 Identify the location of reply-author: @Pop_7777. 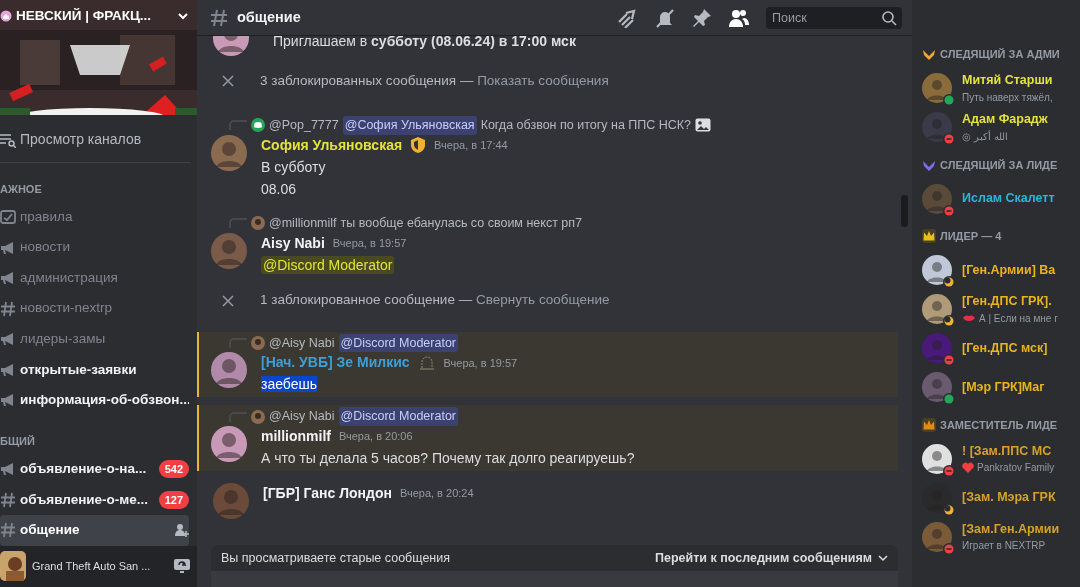
(304, 125).